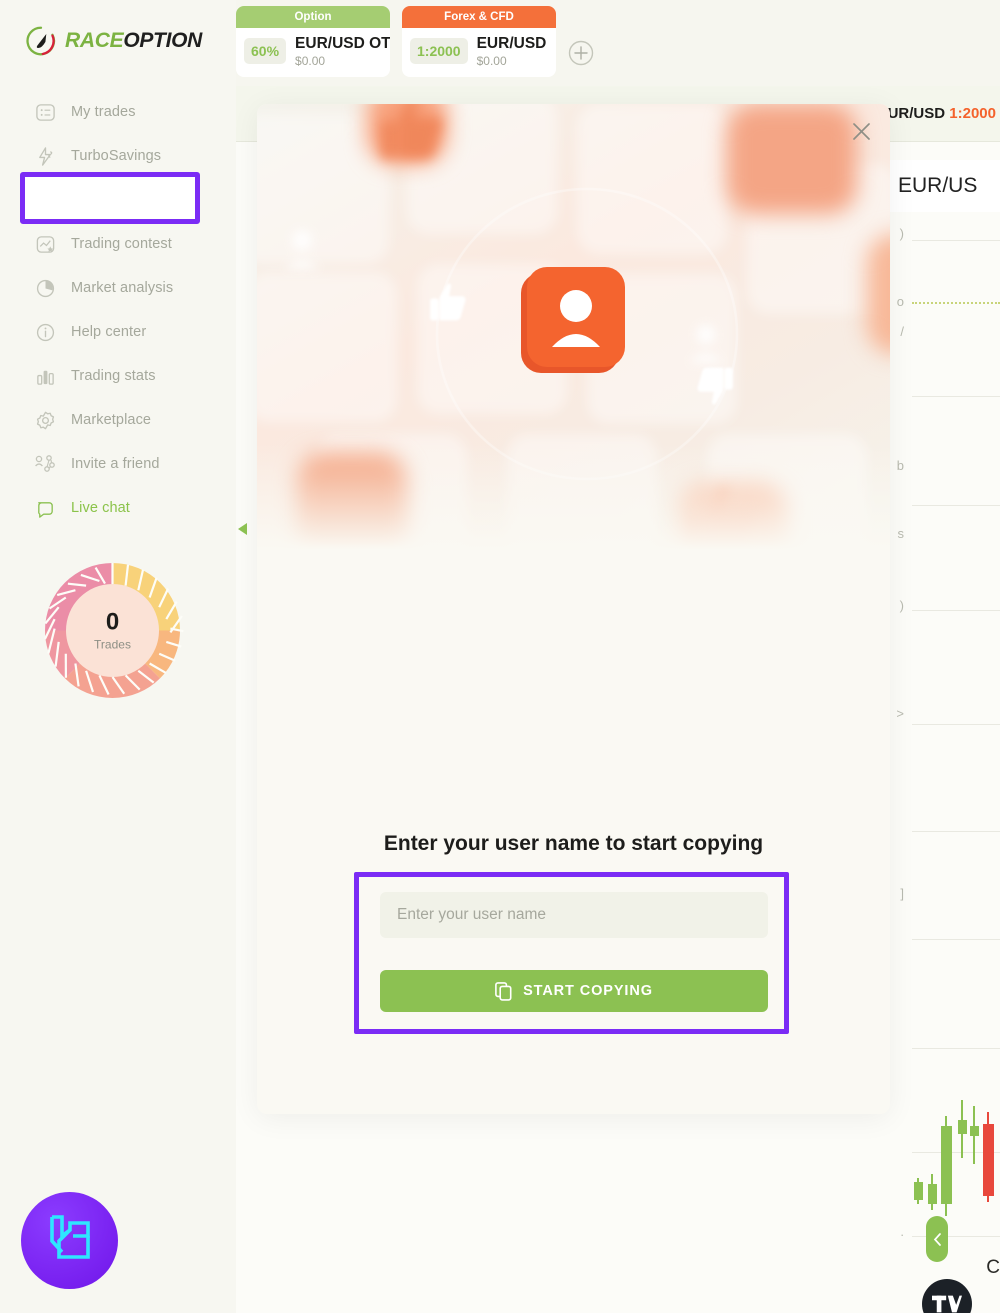 The height and width of the screenshot is (1313, 1000). I want to click on copy-shapes-icon, so click(45, 200).